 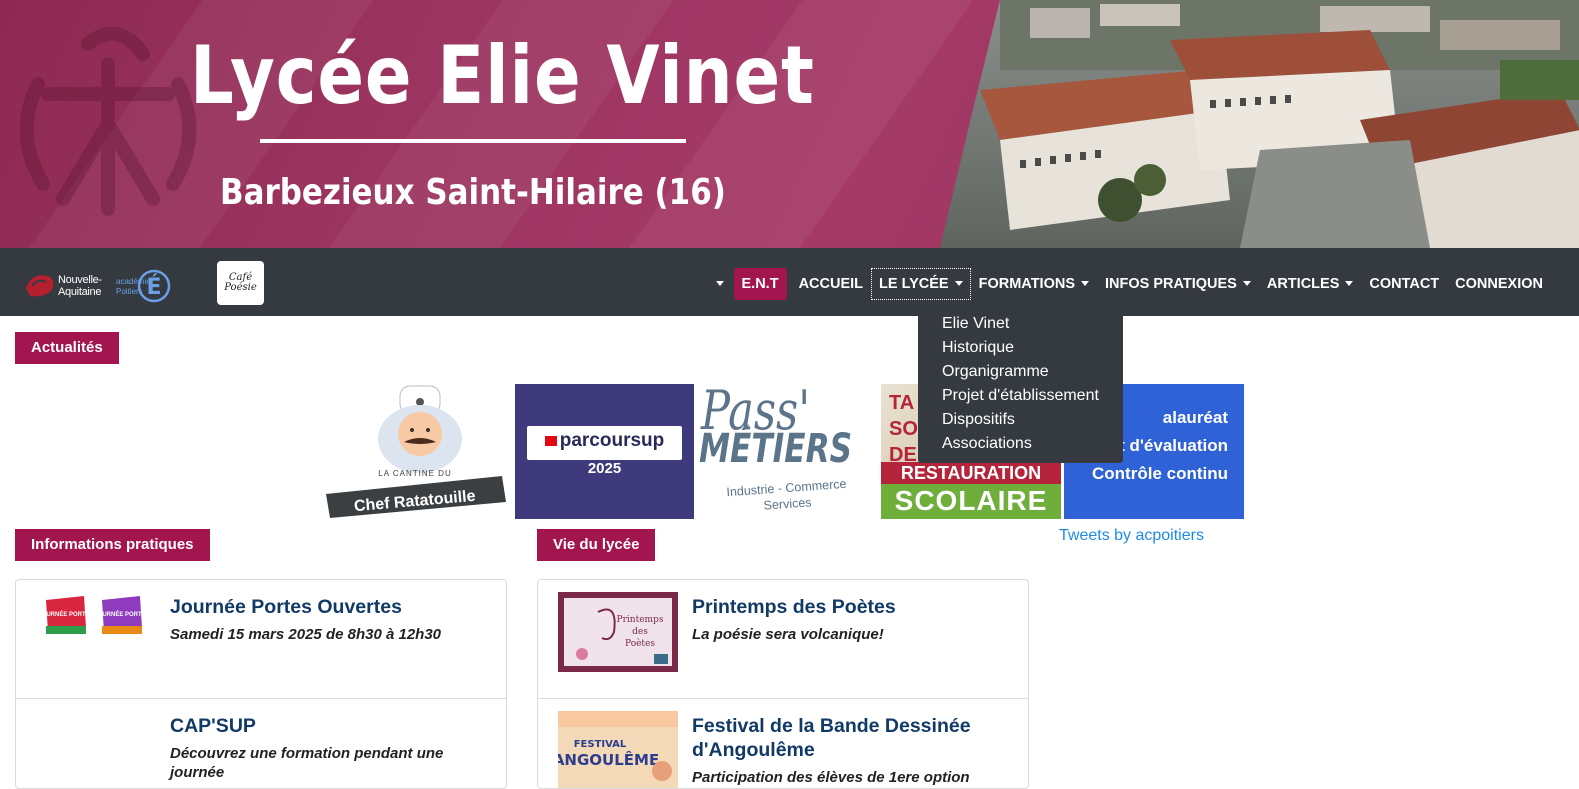 I want to click on card-description: La poésie sera volcanique!, so click(x=788, y=634).